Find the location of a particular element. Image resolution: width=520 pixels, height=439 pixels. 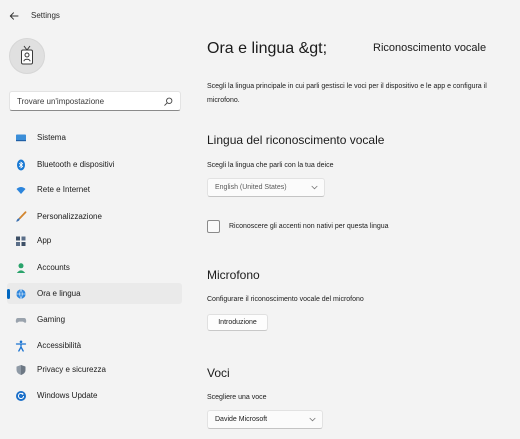

sidebar-item-label: Windows Update is located at coordinates (67, 395).